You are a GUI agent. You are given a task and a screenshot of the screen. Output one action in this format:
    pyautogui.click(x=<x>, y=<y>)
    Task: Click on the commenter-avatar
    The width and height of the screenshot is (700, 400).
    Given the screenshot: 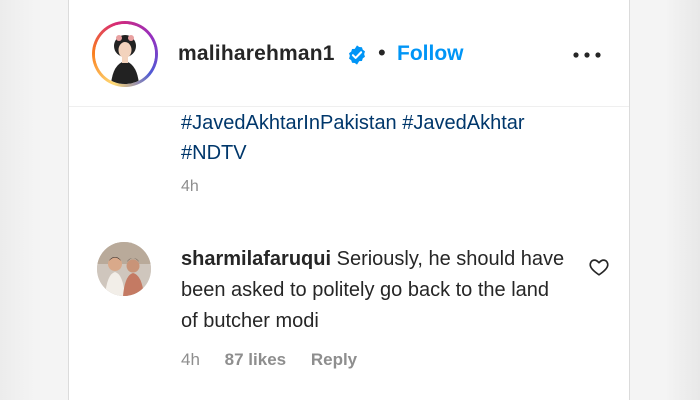 What is the action you would take?
    pyautogui.click(x=124, y=269)
    